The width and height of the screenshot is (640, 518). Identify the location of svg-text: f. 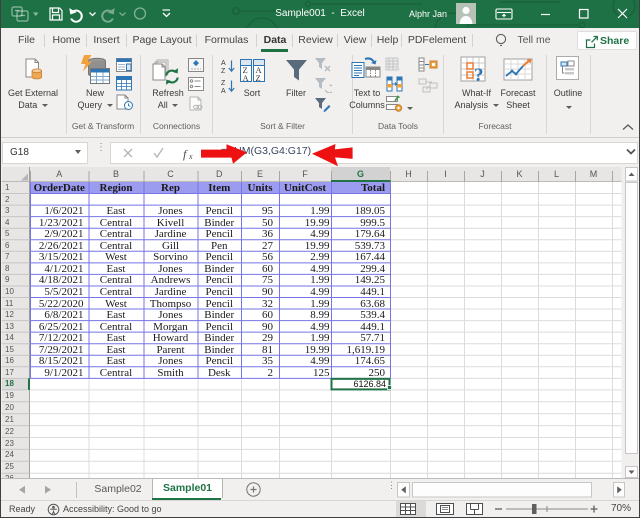
(185, 154).